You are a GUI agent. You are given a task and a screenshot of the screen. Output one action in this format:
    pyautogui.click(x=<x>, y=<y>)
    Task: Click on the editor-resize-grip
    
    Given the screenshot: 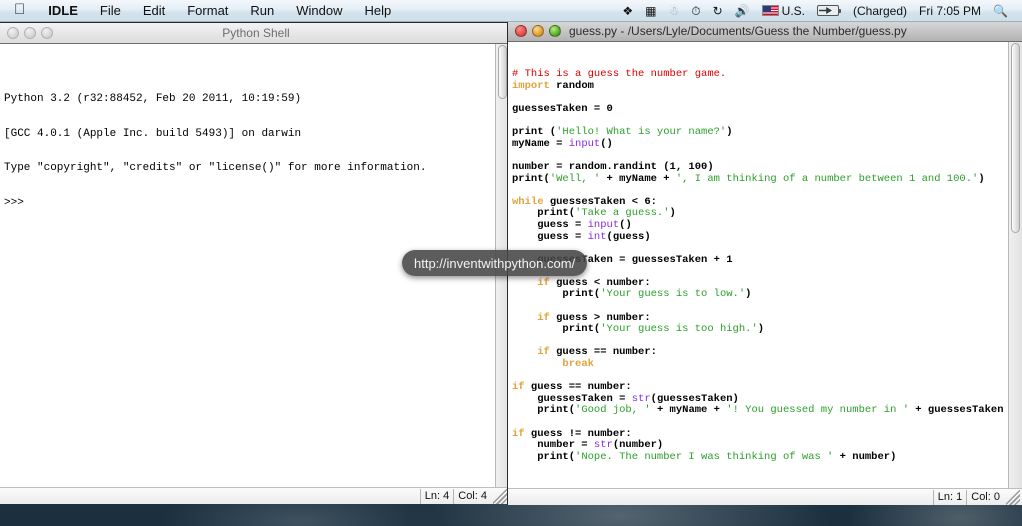 What is the action you would take?
    pyautogui.click(x=1013, y=497)
    